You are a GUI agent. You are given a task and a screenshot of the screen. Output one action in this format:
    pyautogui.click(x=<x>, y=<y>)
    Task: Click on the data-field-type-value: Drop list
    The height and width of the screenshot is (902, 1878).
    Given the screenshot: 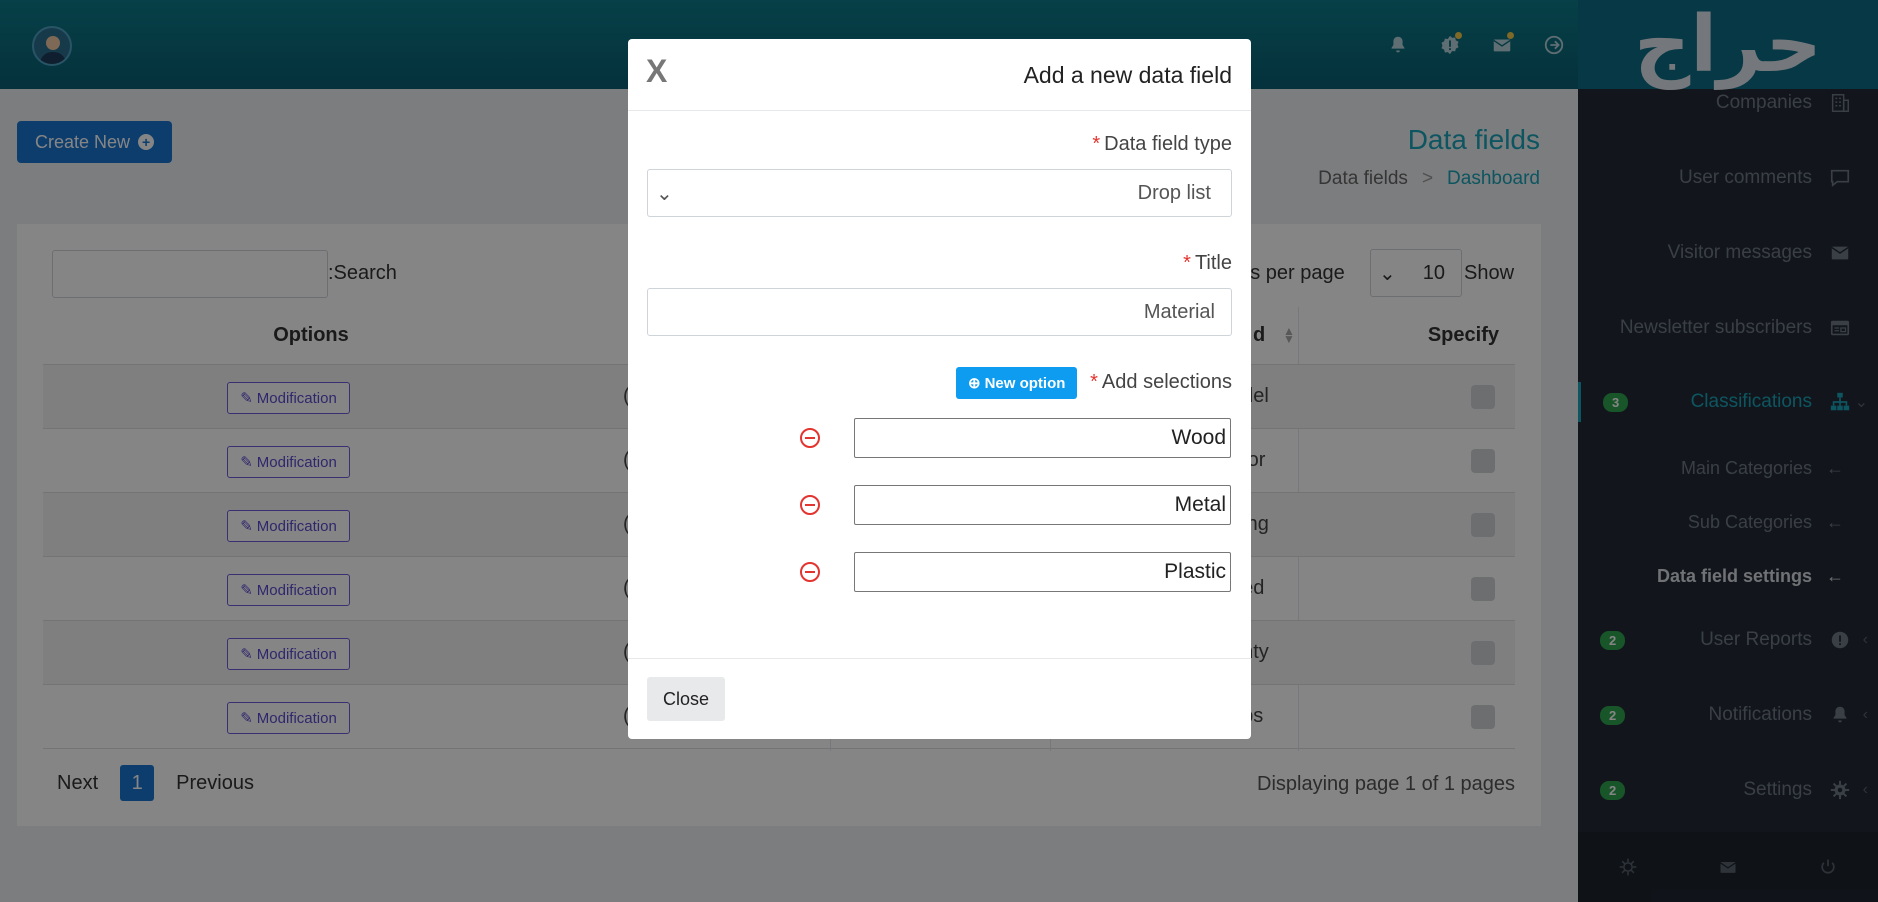 What is the action you would take?
    pyautogui.click(x=1174, y=192)
    